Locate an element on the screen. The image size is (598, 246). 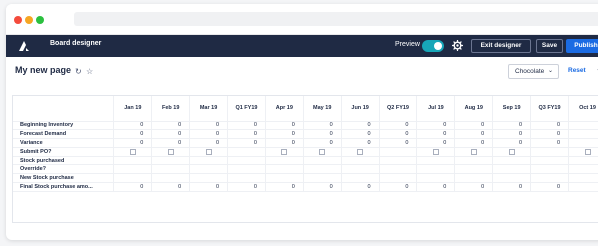
address-bar is located at coordinates (336, 19).